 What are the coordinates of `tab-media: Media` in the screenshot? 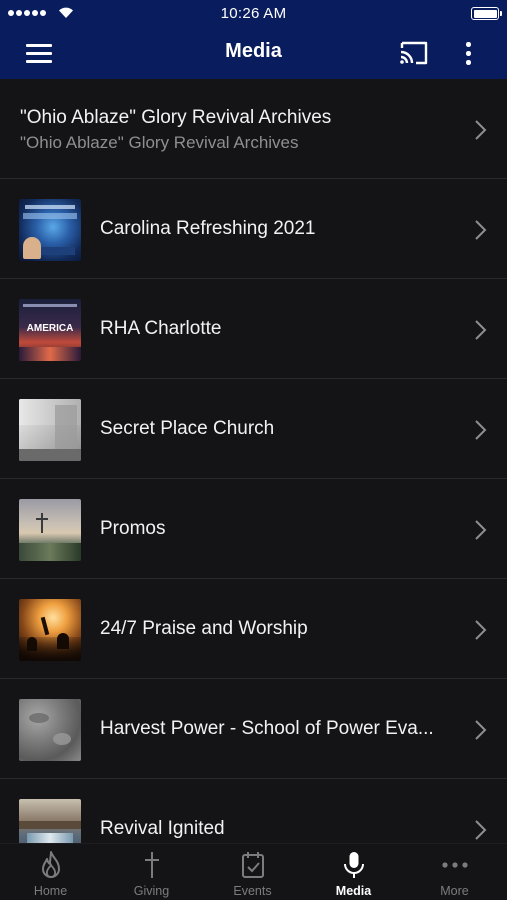 It's located at (353, 872).